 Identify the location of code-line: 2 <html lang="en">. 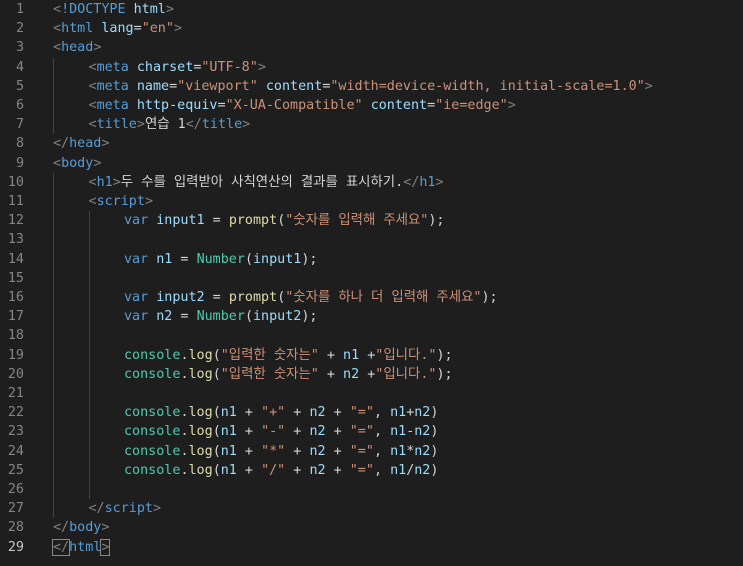
(371, 28).